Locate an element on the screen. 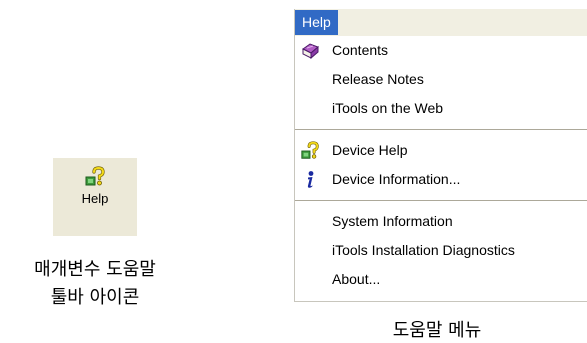  menu-item-system-information: System Information is located at coordinates (441, 221).